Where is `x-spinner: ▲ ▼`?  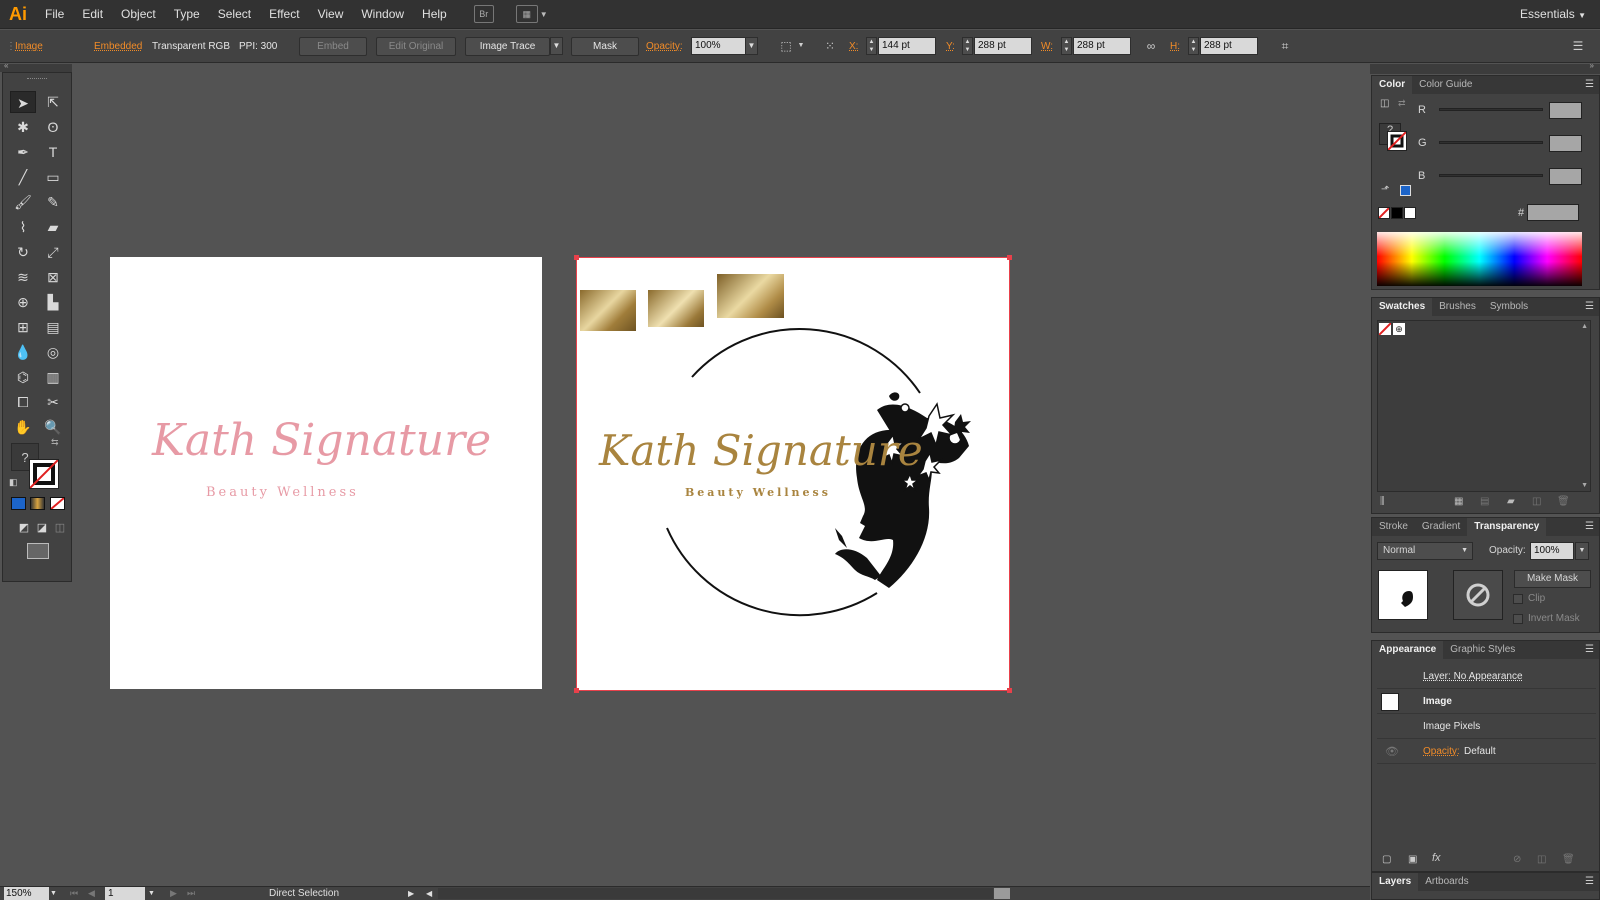 x-spinner: ▲ ▼ is located at coordinates (871, 46).